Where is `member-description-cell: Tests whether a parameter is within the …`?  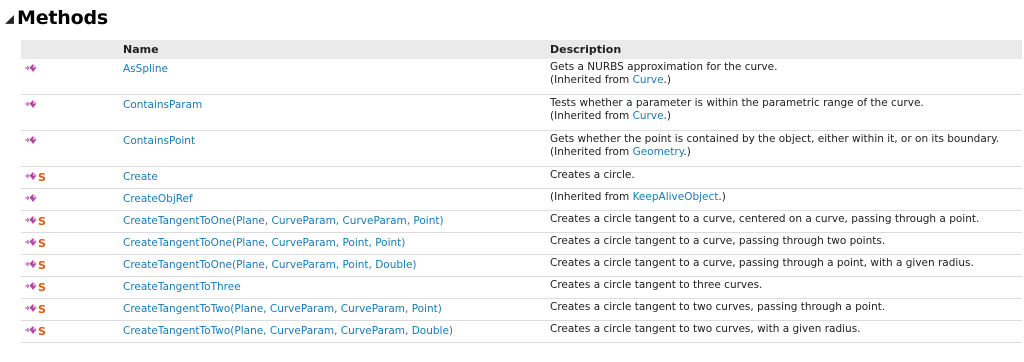 member-description-cell: Tests whether a parameter is within the … is located at coordinates (785, 113).